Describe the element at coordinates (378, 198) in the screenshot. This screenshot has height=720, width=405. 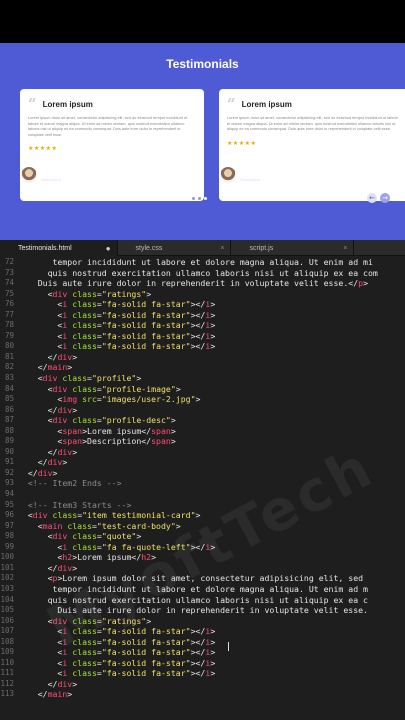
I see `carousel-arrows: ← →` at that location.